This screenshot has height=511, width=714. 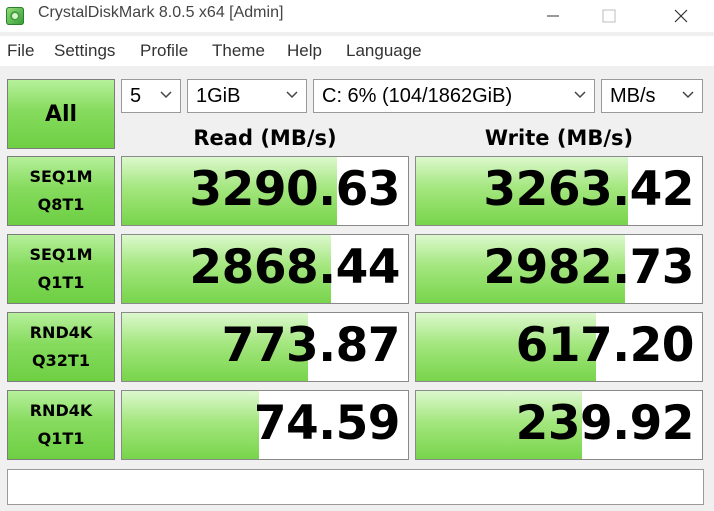 What do you see at coordinates (61, 204) in the screenshot?
I see `test-queue: Q8T1` at bounding box center [61, 204].